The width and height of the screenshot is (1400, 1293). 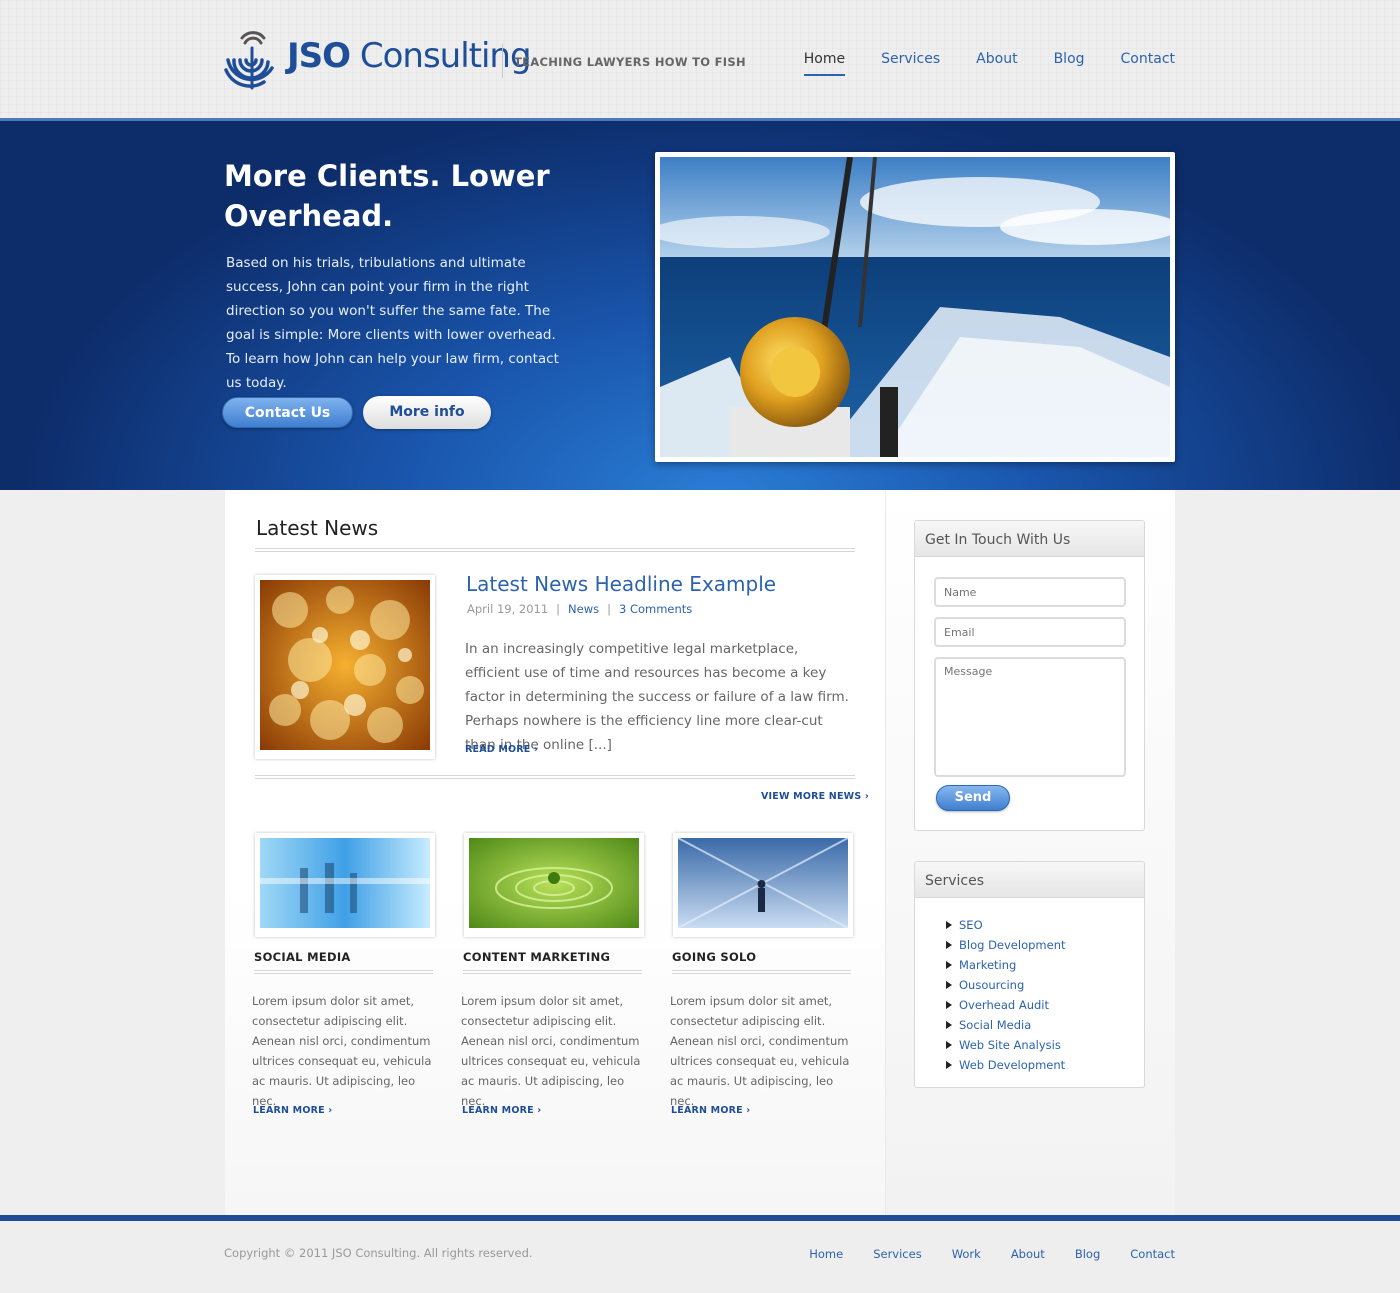 What do you see at coordinates (1069, 63) in the screenshot?
I see `nav-blog: Blog` at bounding box center [1069, 63].